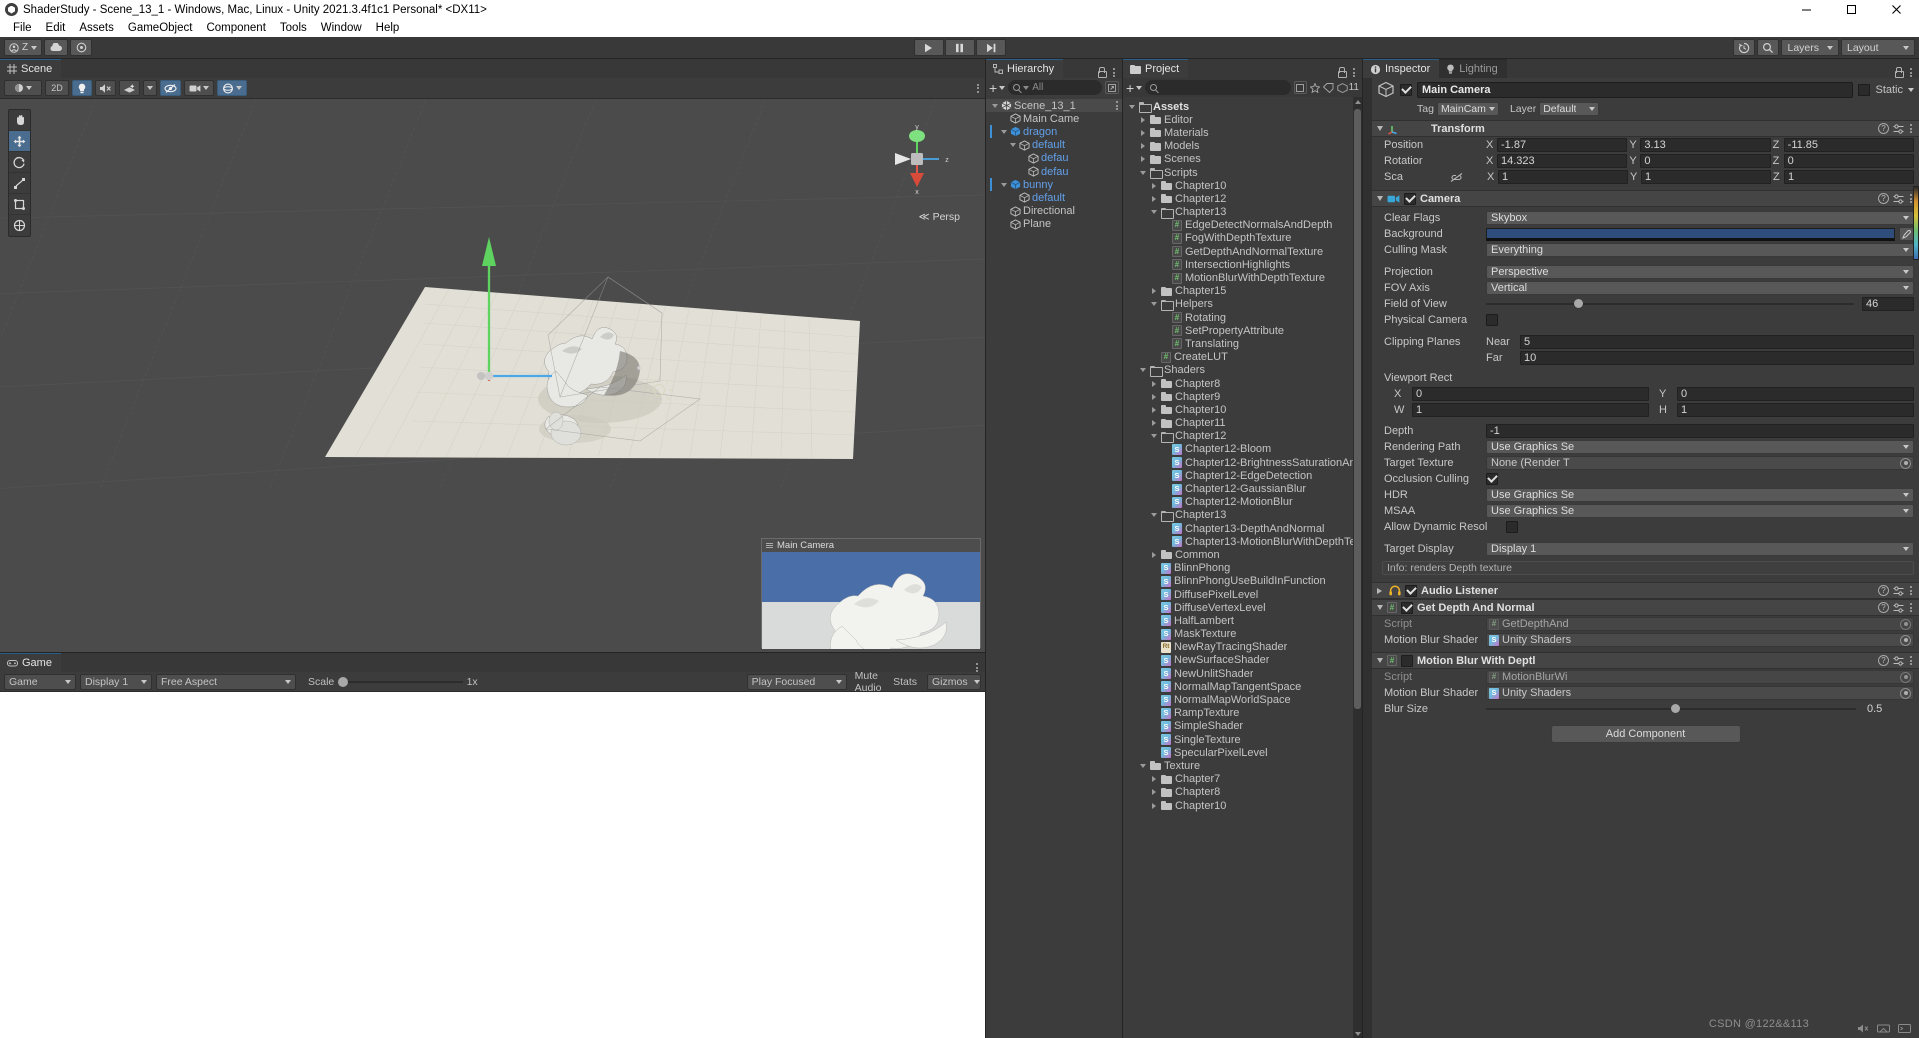 The image size is (1919, 1038). Describe the element at coordinates (1347, 87) in the screenshot. I see `package-count-badge: 11` at that location.